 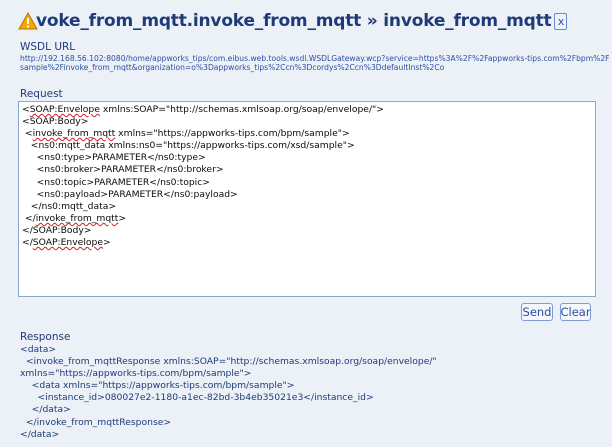 I want to click on response-line: <data>, so click(x=38, y=349).